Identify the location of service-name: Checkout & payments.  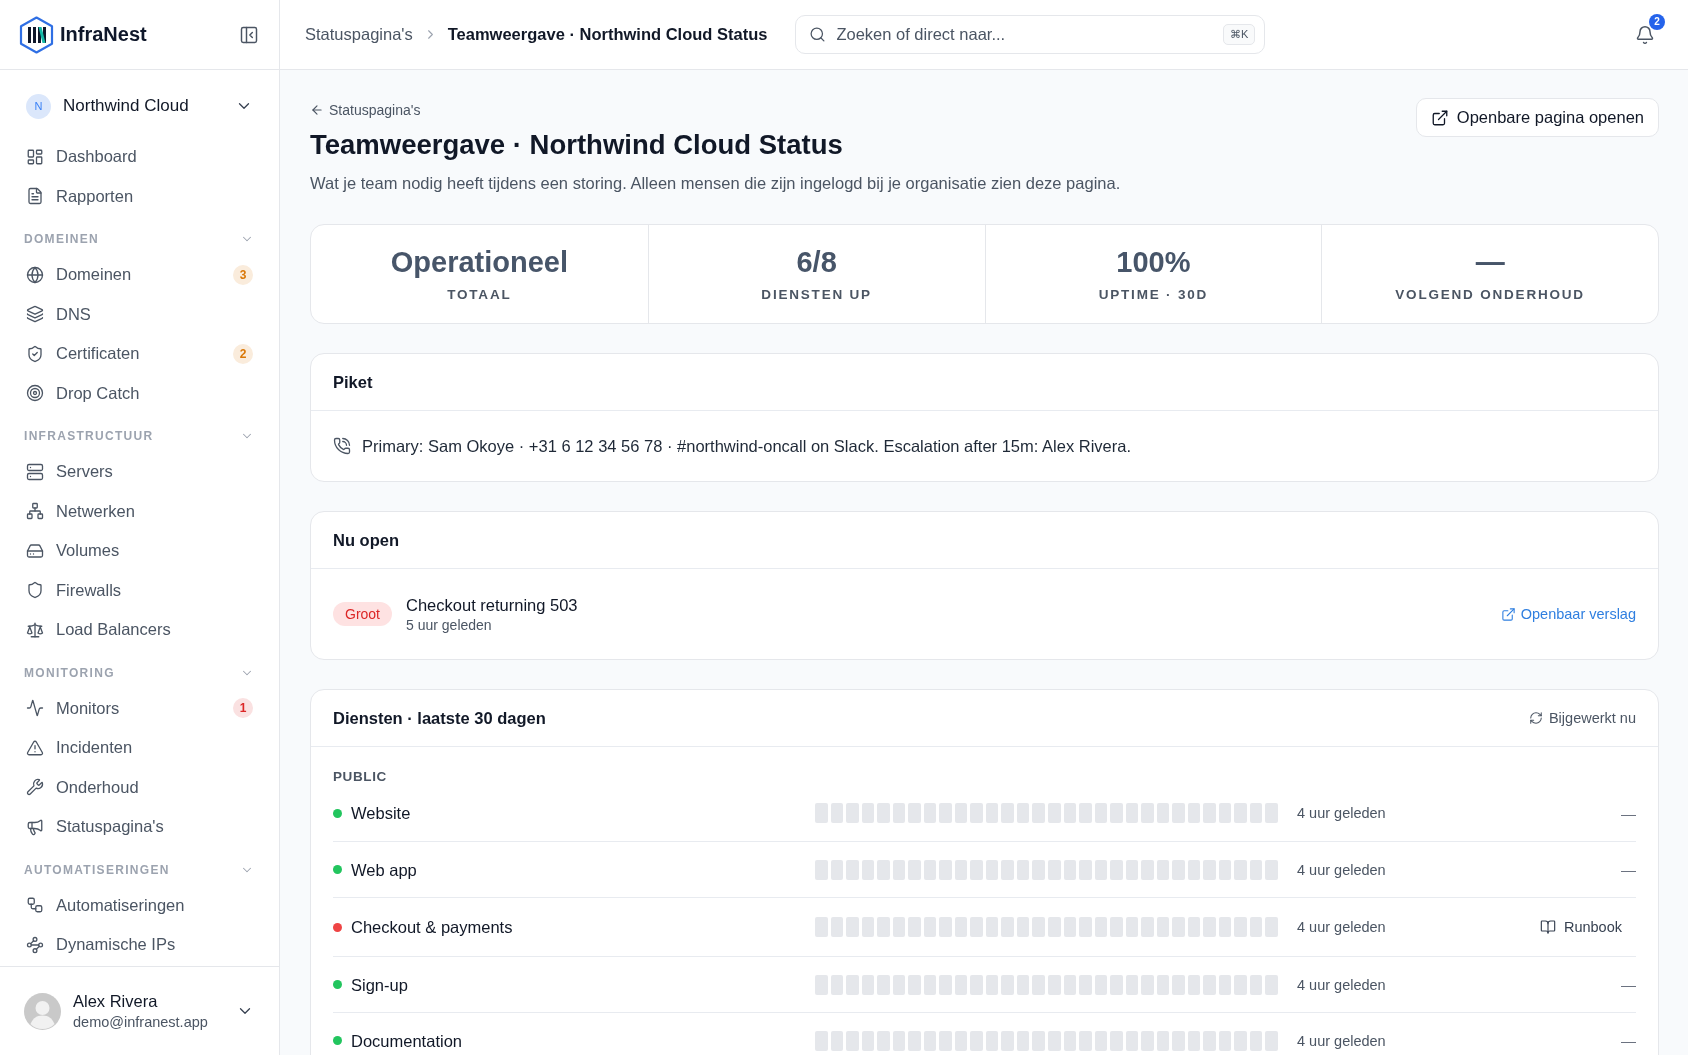
(432, 927).